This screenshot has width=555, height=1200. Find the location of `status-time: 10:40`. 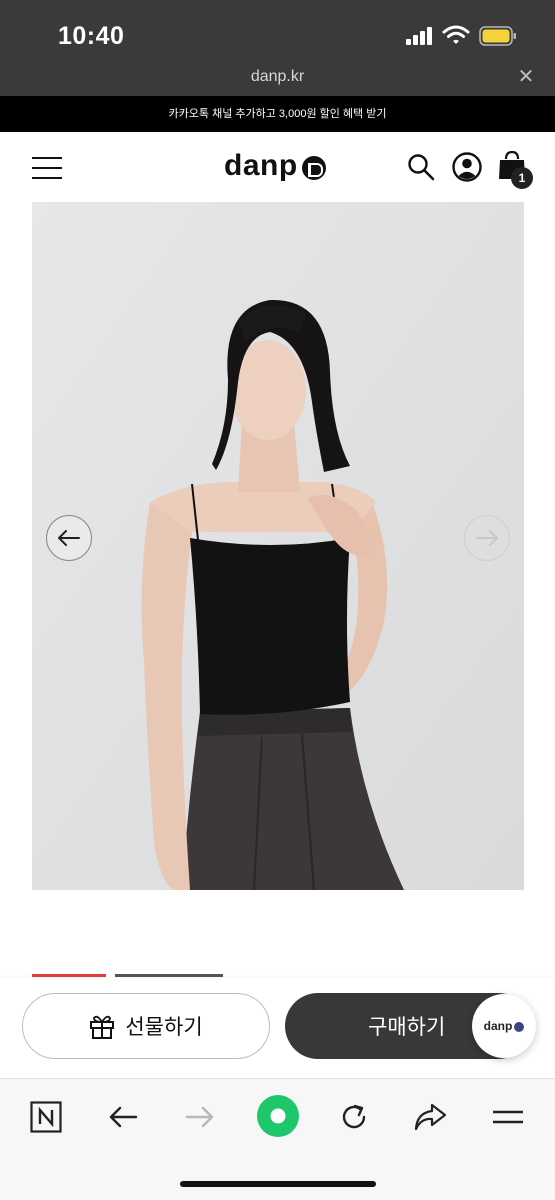

status-time: 10:40 is located at coordinates (91, 36).